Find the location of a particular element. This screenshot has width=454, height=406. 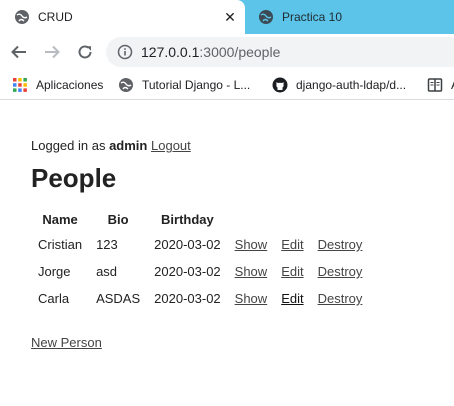

reload-button is located at coordinates (85, 52).